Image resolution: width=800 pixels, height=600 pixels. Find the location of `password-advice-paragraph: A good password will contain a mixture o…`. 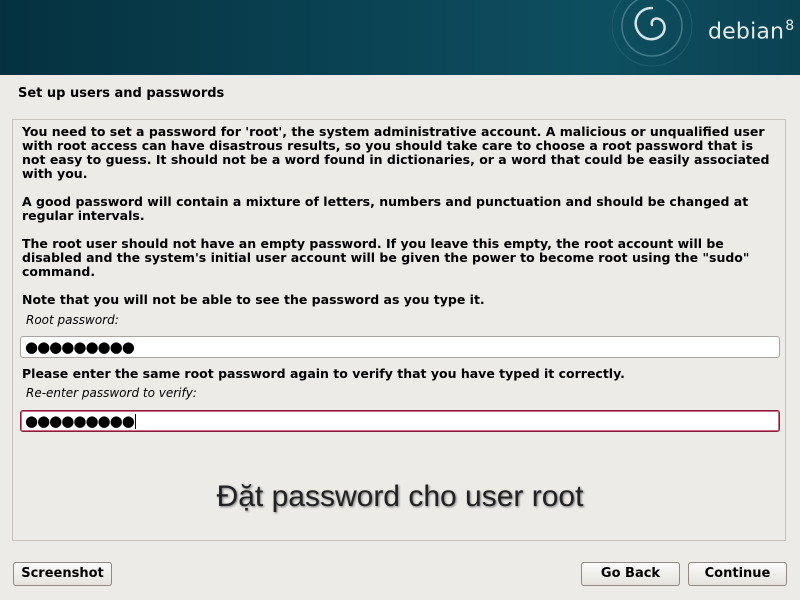

password-advice-paragraph: A good password will contain a mixture o… is located at coordinates (385, 208).